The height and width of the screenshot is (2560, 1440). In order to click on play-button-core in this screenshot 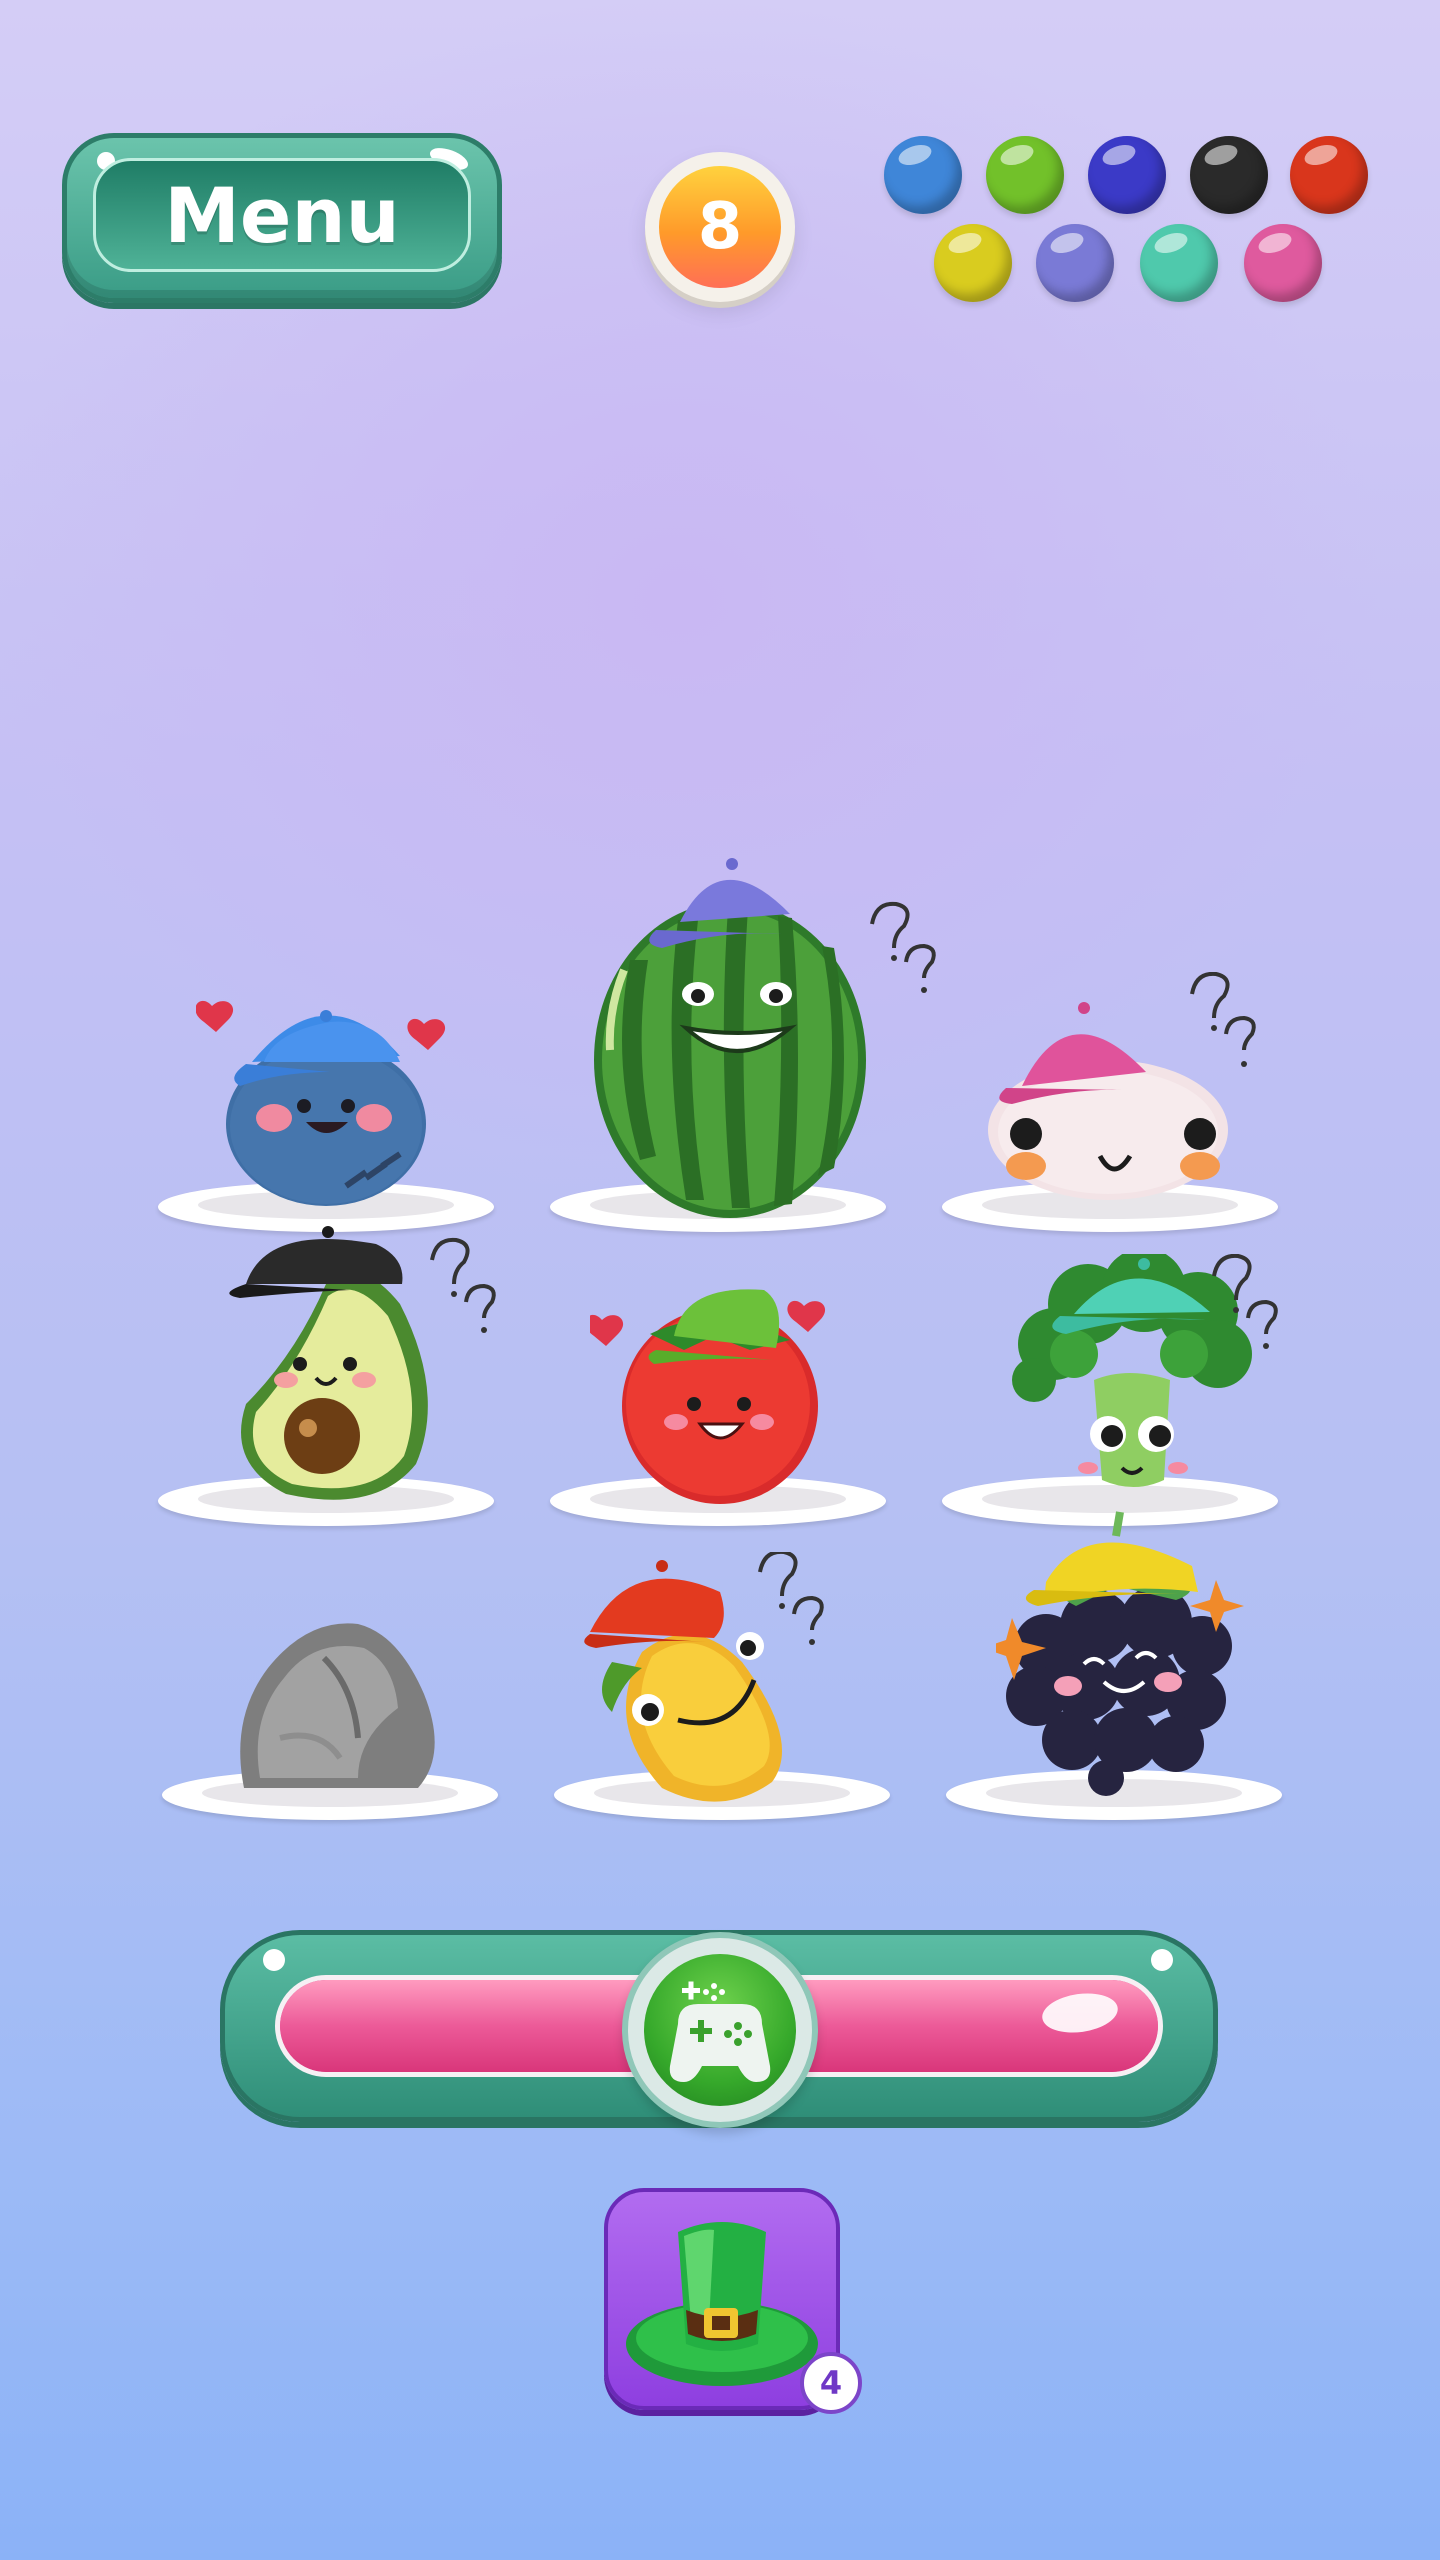, I will do `click(720, 2030)`.